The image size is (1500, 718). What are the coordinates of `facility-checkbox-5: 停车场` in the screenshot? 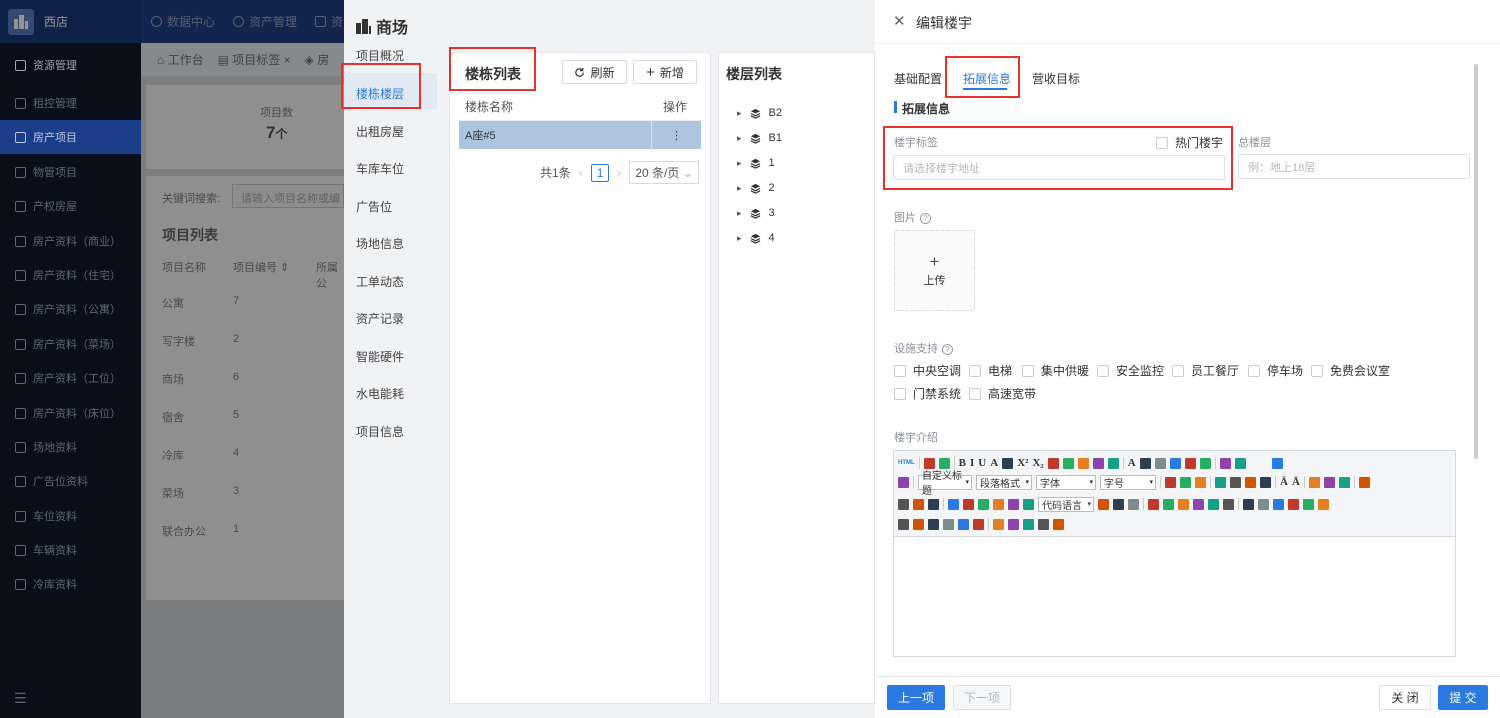 It's located at (1275, 370).